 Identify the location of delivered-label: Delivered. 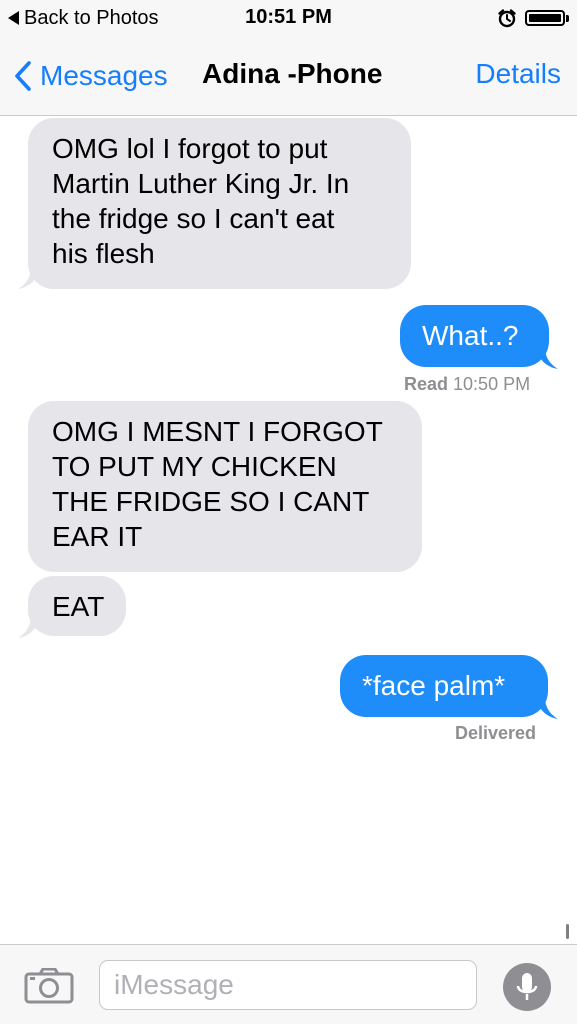
(496, 733).